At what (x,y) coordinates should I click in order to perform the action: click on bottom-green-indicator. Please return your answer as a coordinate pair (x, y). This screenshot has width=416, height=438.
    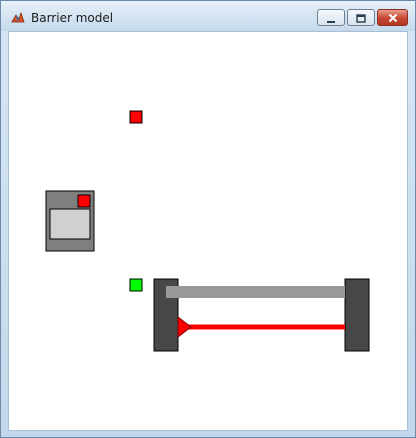
    Looking at the image, I should click on (136, 285).